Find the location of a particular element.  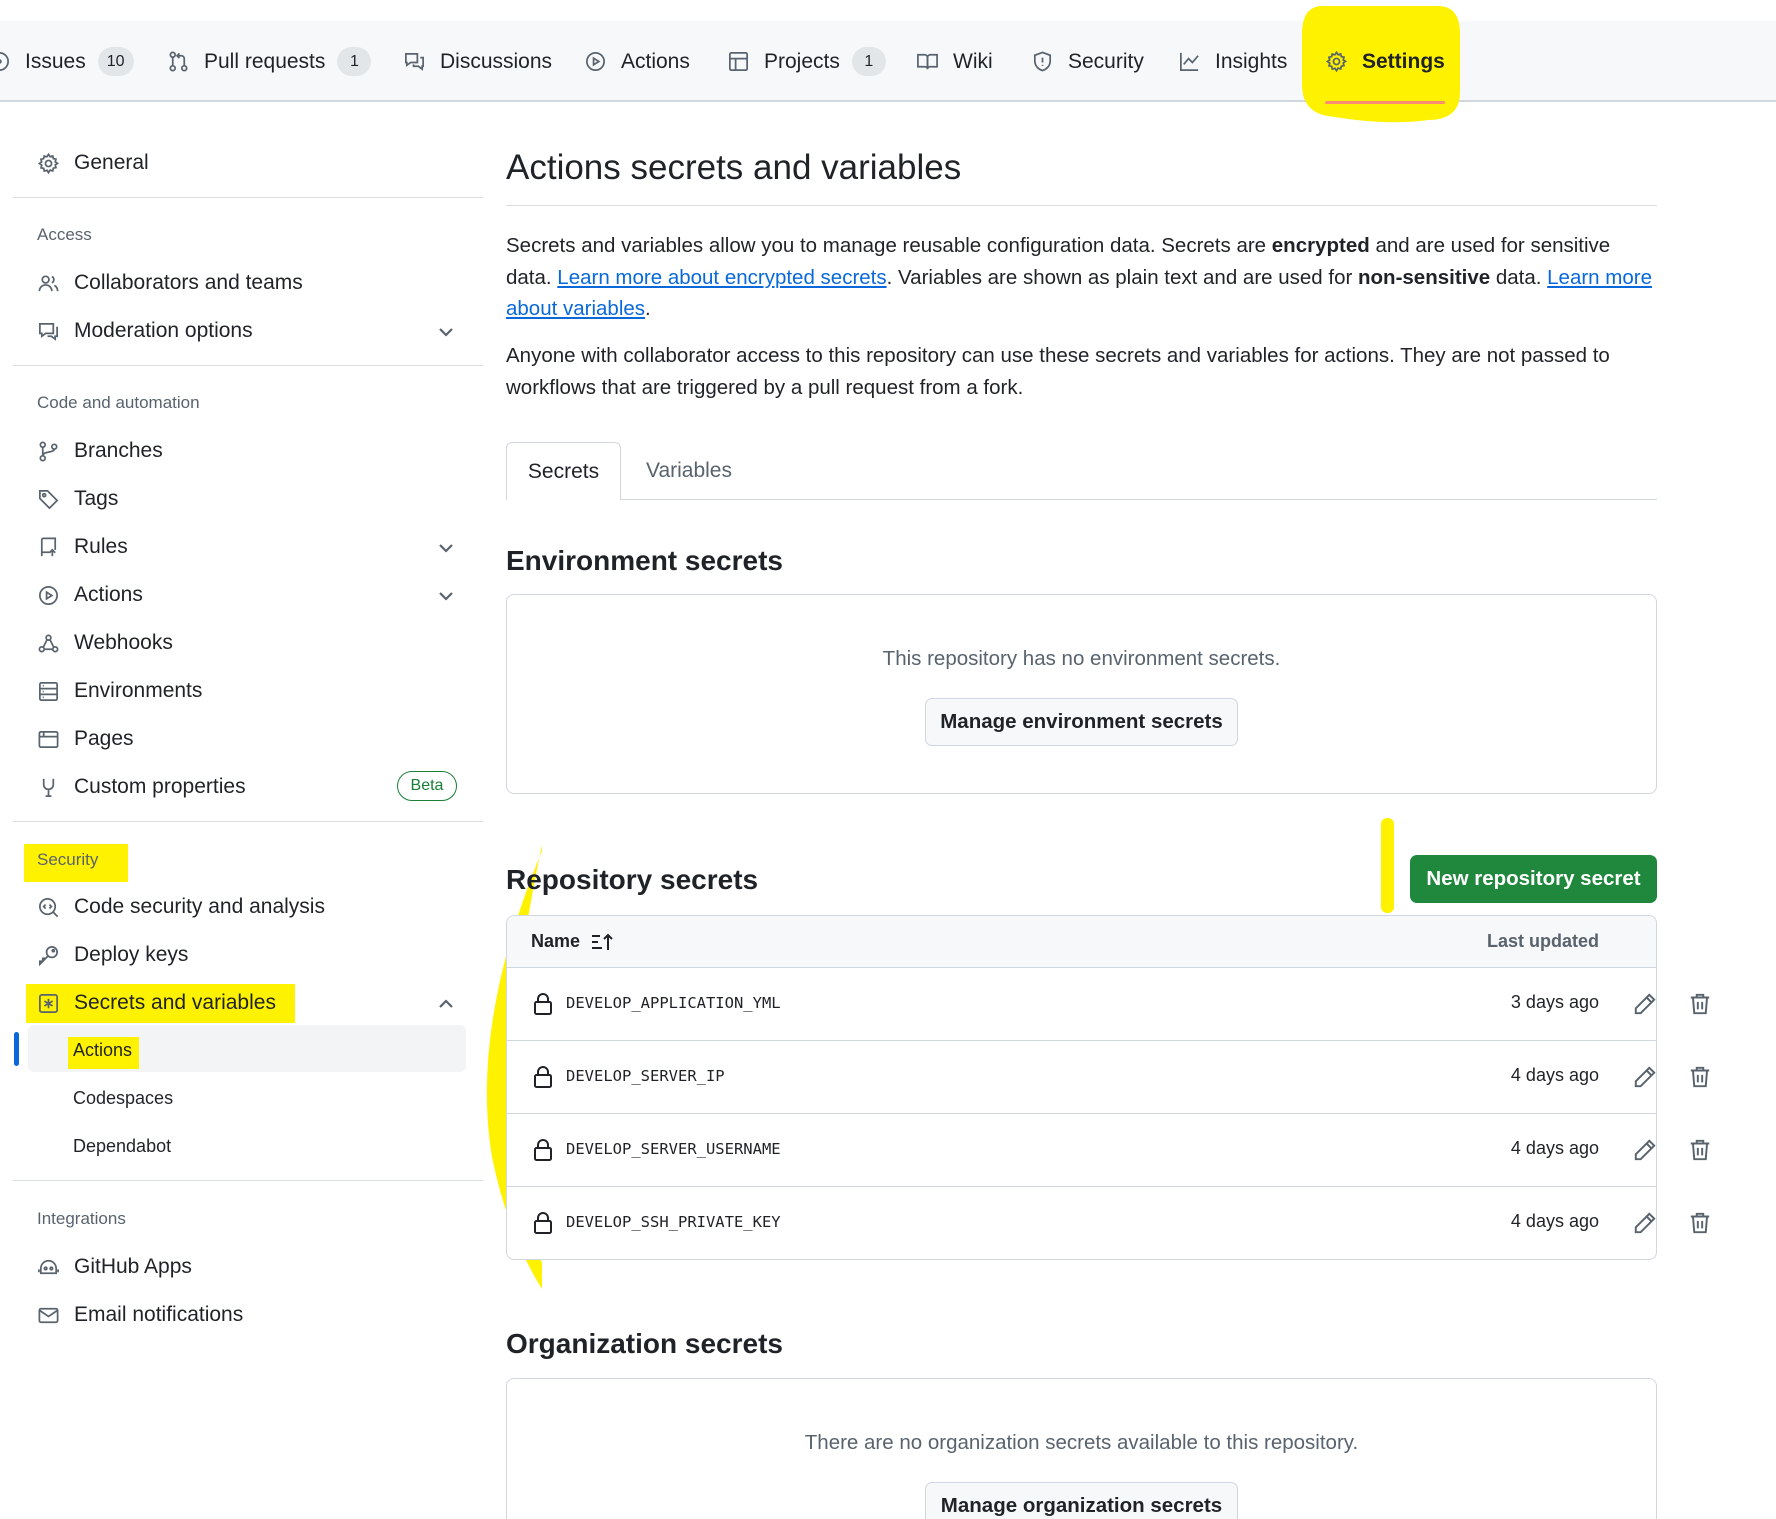

note-icon is located at coordinates (48, 787).